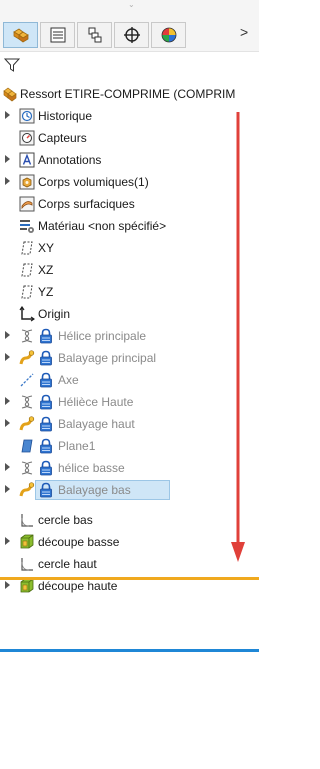 The height and width of the screenshot is (769, 320). Describe the element at coordinates (86, 204) in the screenshot. I see `tree-item-label: Corps surfaciques` at that location.